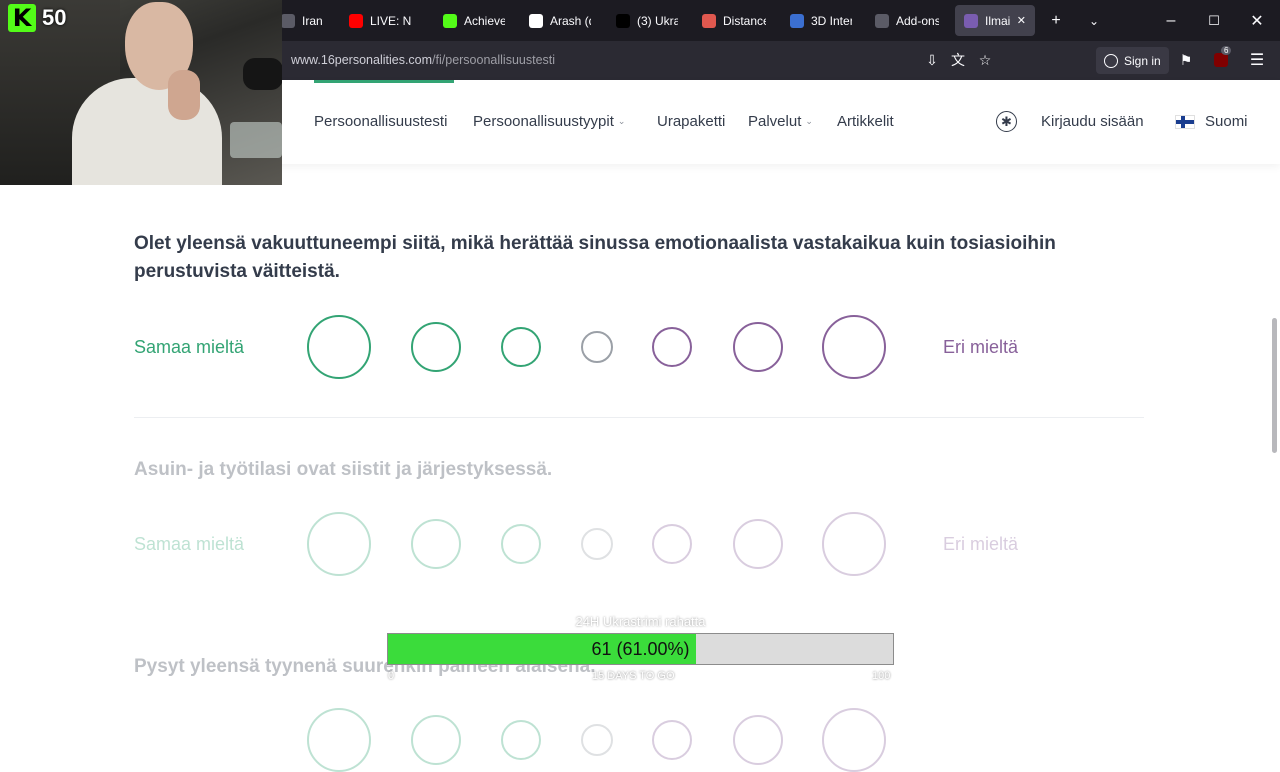 The image size is (1280, 772). I want to click on url-host: www.16personalities.com, so click(362, 60).